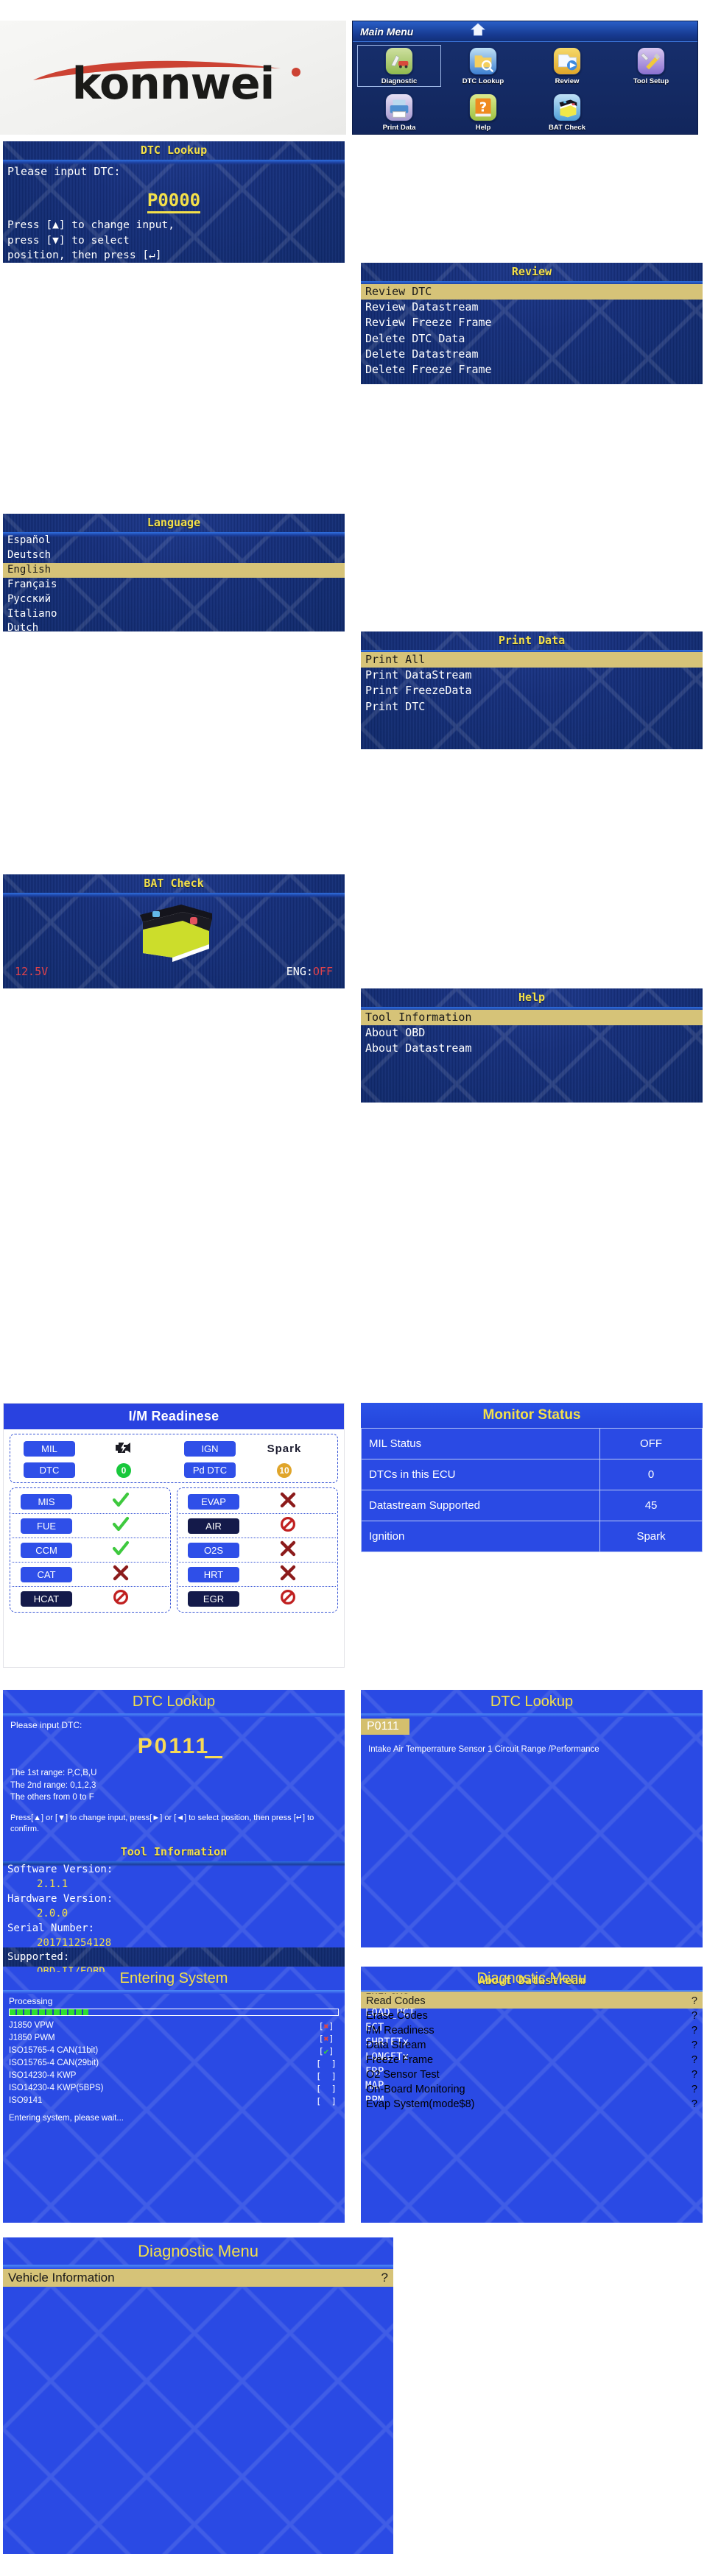 The height and width of the screenshot is (2576, 707). Describe the element at coordinates (210, 1448) in the screenshot. I see `im-chip-ign: IGN` at that location.